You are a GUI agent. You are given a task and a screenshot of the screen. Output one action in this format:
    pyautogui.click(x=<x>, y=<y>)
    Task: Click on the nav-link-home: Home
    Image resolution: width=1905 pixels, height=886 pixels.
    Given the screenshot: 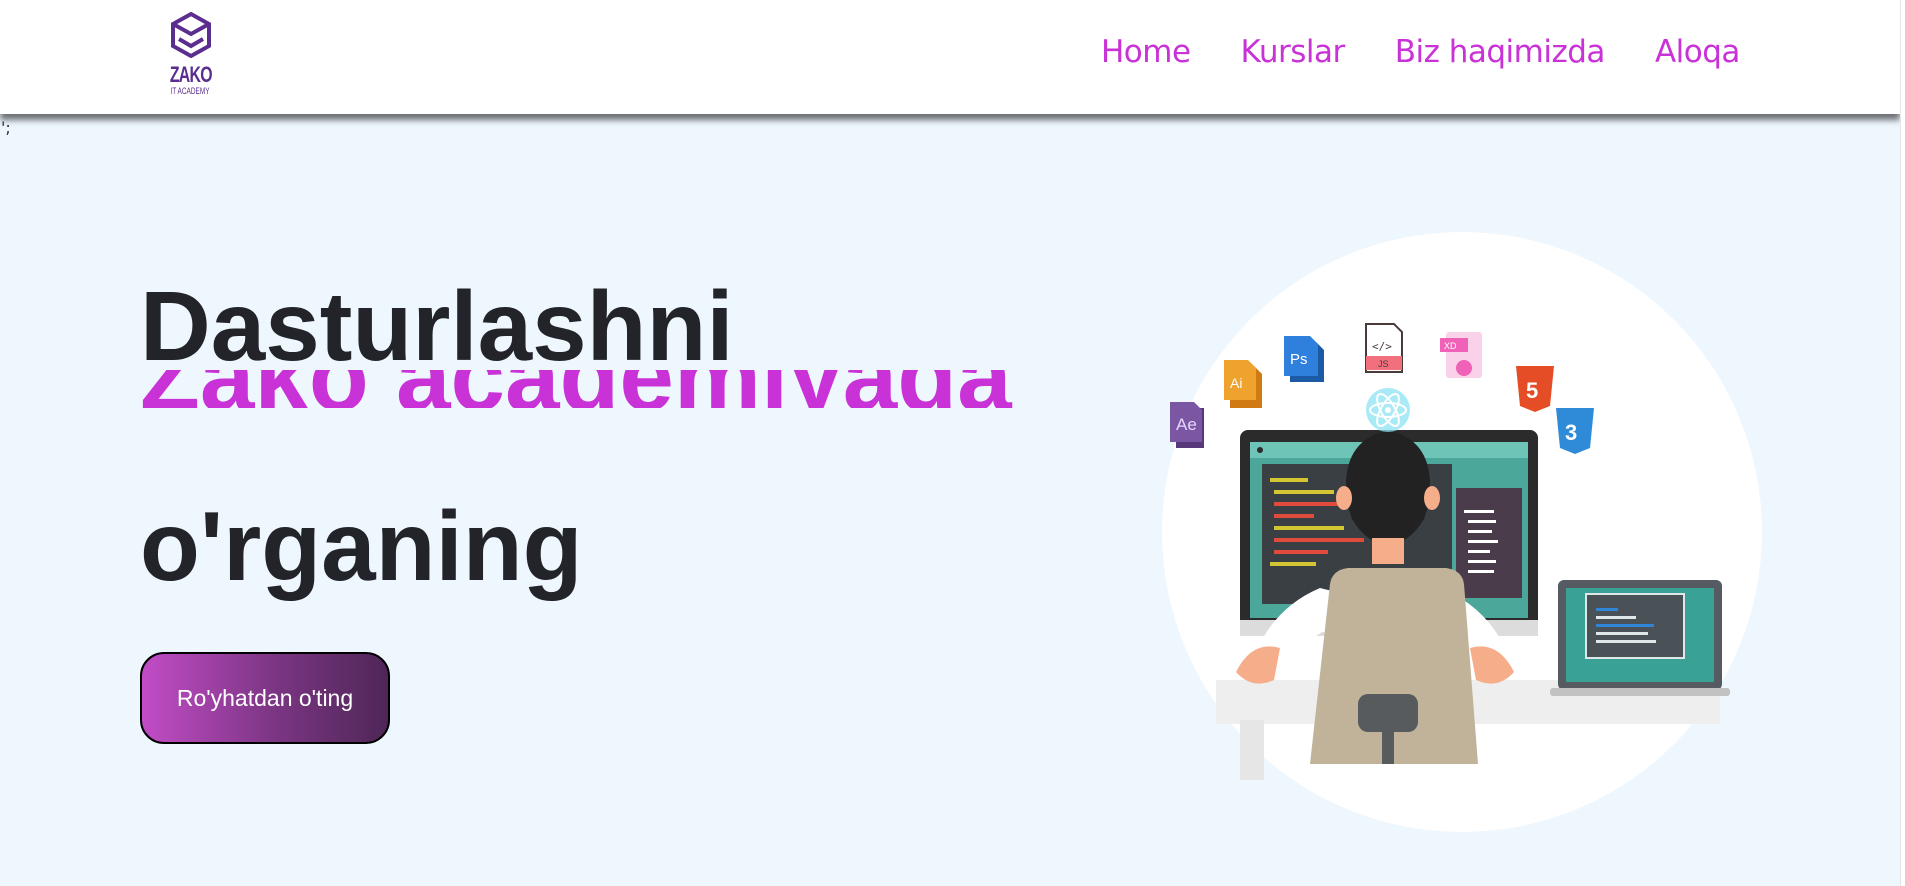 What is the action you would take?
    pyautogui.click(x=1146, y=52)
    